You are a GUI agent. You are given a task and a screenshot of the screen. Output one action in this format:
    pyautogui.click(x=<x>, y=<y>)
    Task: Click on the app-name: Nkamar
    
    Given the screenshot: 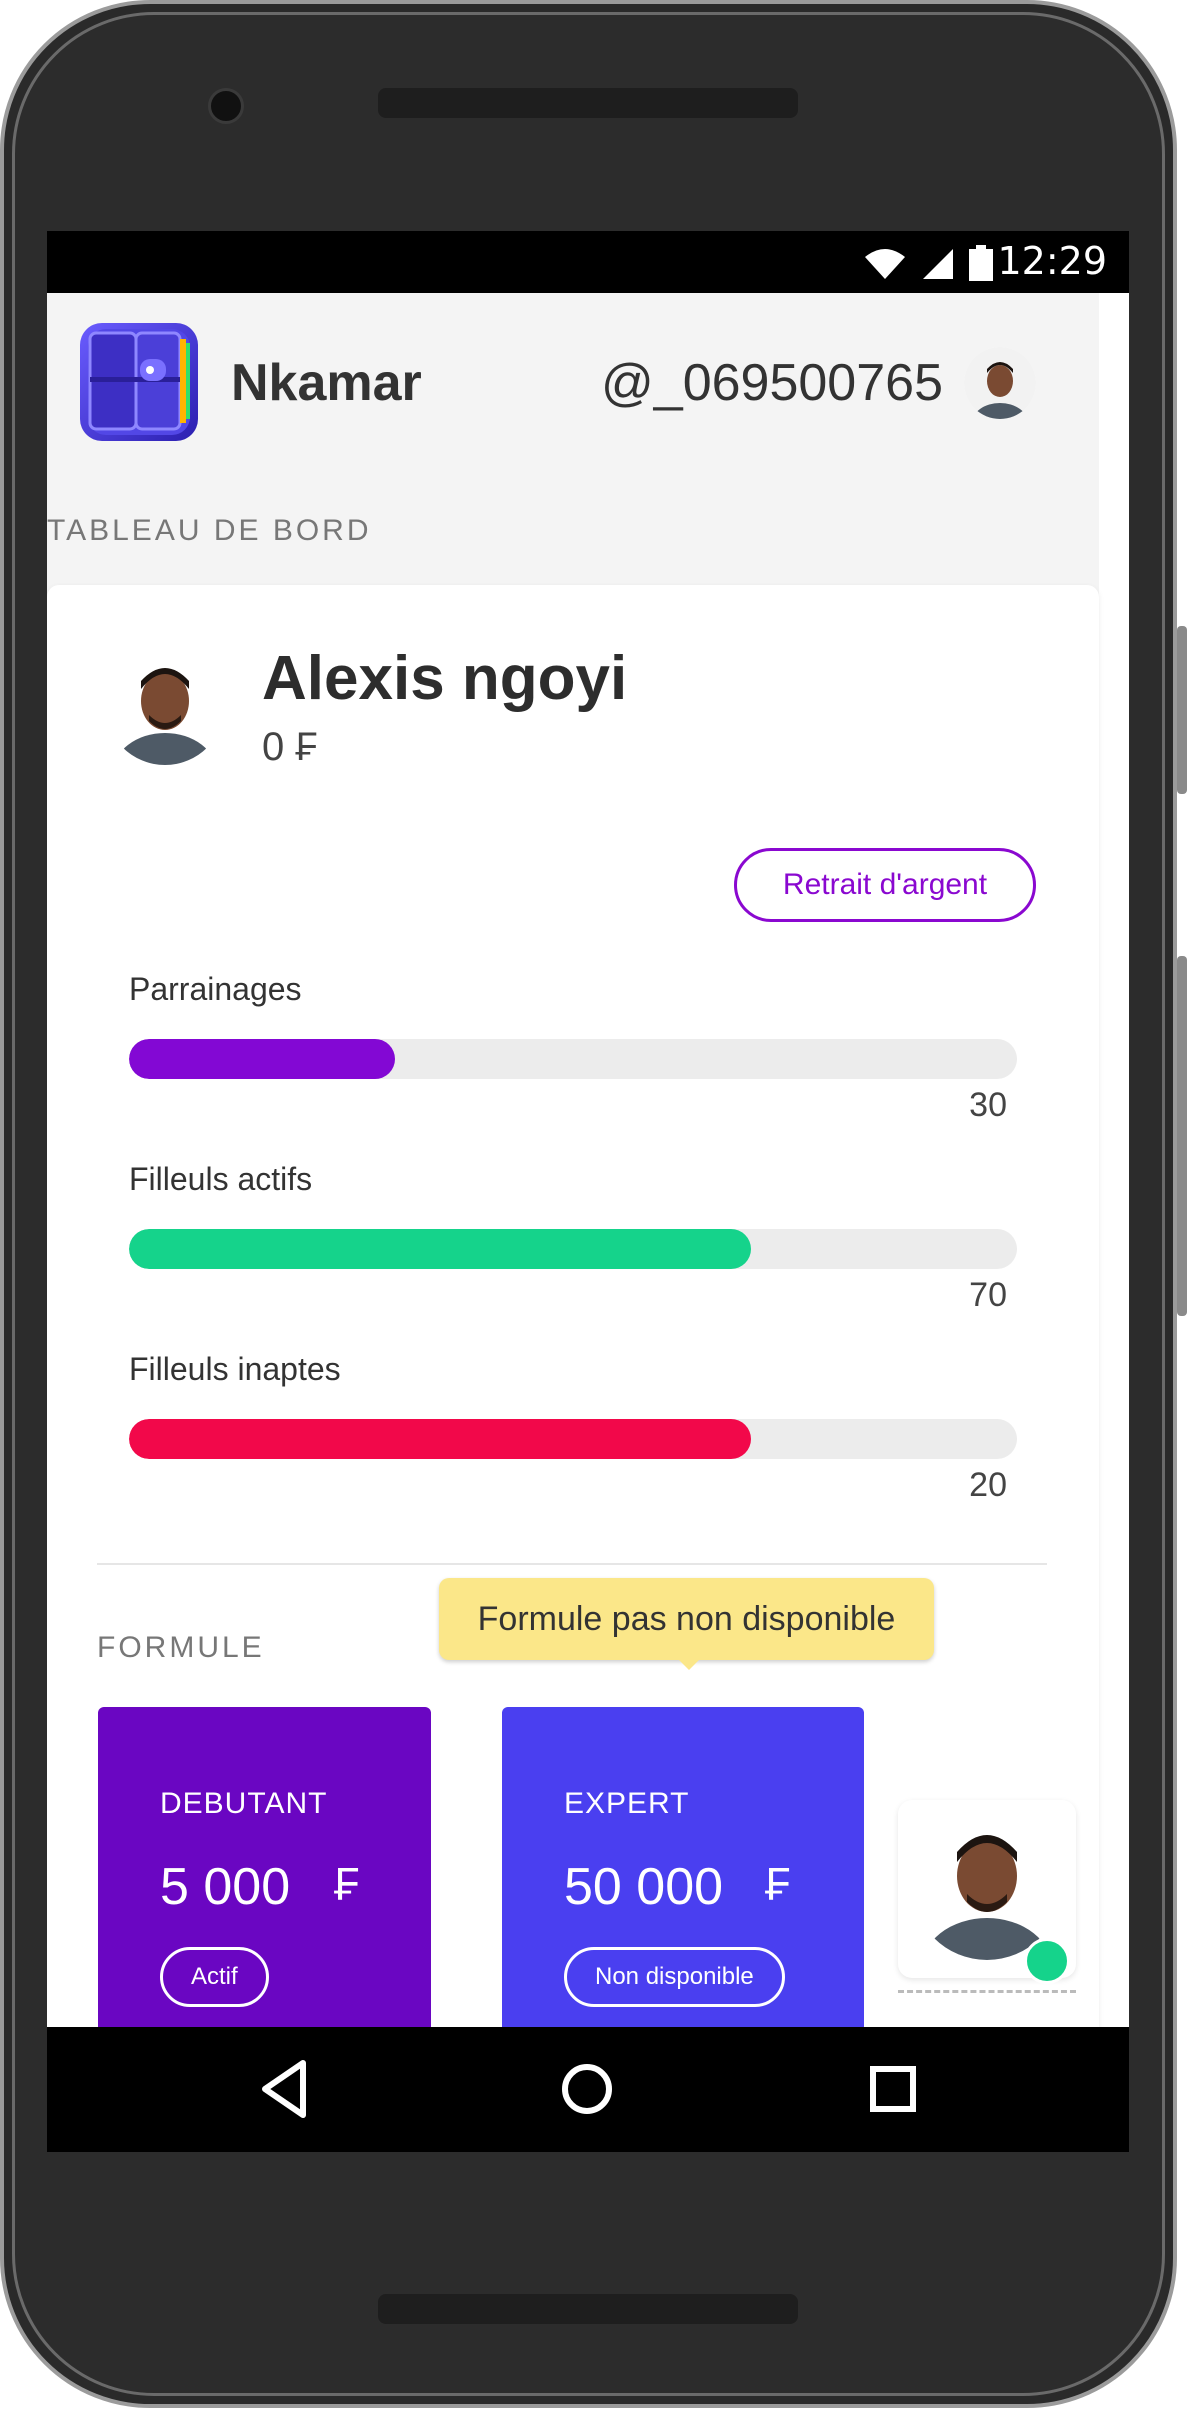 What is the action you would take?
    pyautogui.click(x=326, y=383)
    